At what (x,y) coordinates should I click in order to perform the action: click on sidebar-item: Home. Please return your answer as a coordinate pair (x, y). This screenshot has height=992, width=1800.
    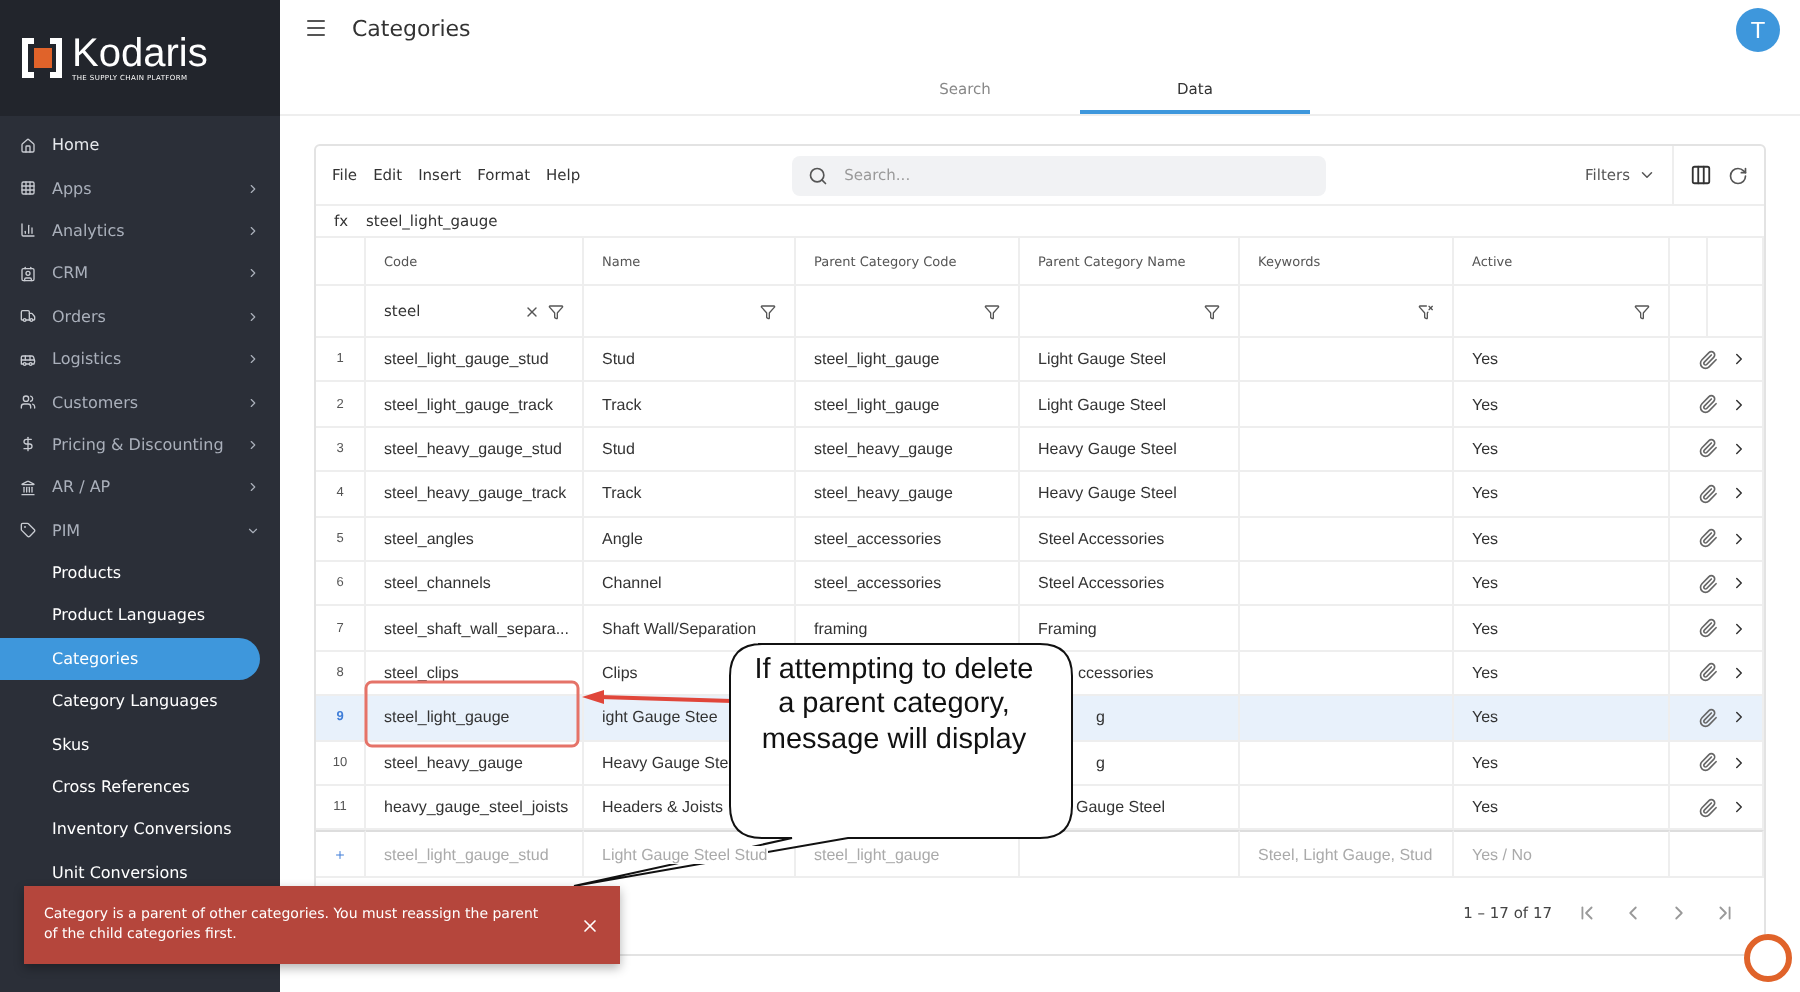
    Looking at the image, I should click on (140, 145).